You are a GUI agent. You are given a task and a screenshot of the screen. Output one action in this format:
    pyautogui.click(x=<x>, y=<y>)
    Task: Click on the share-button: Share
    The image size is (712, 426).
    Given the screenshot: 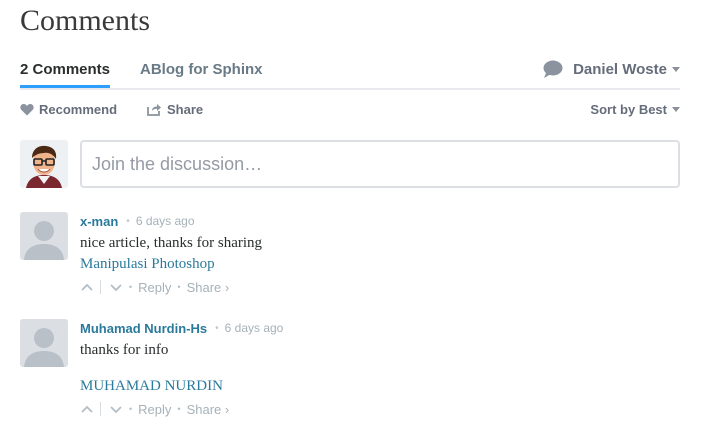 What is the action you would take?
    pyautogui.click(x=175, y=109)
    